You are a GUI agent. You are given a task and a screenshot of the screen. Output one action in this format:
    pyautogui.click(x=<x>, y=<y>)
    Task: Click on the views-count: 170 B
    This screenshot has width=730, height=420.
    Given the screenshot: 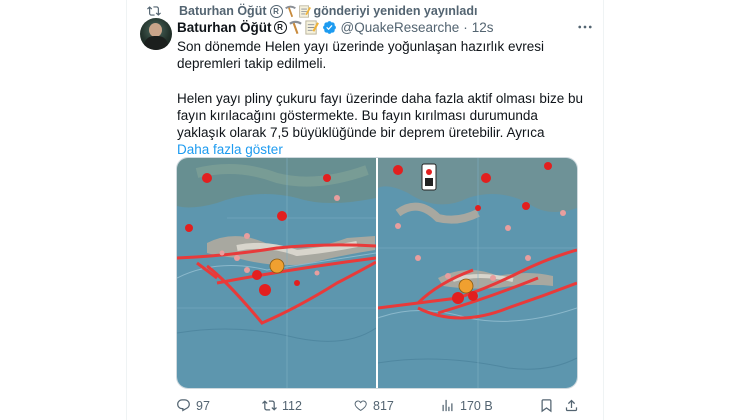 What is the action you would take?
    pyautogui.click(x=476, y=405)
    